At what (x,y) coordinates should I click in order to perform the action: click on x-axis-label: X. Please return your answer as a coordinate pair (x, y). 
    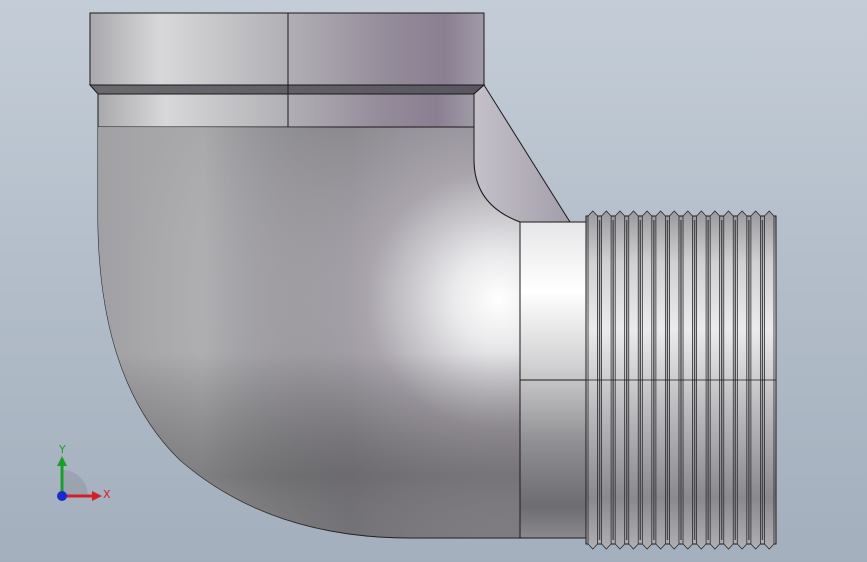
    Looking at the image, I should click on (107, 494).